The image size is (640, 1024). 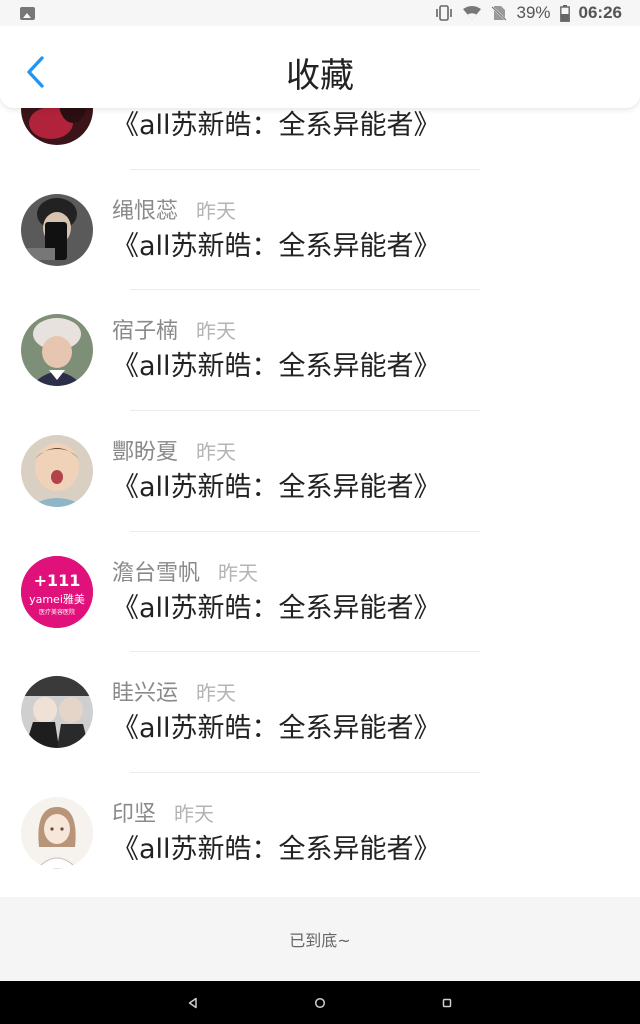 I want to click on nav-recents-button, so click(x=447, y=1003).